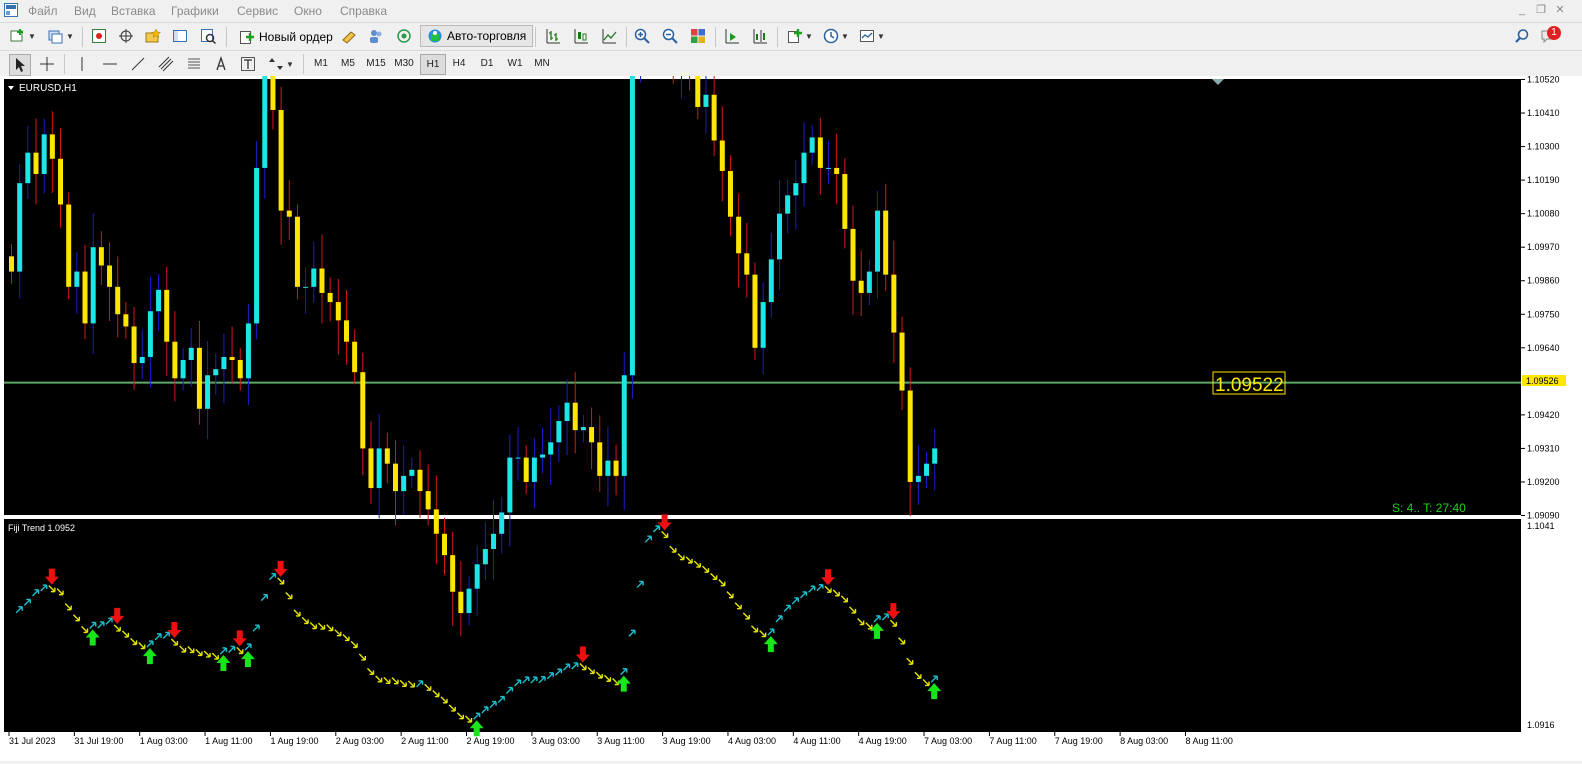  What do you see at coordinates (276, 64) in the screenshot?
I see `arrows-icon` at bounding box center [276, 64].